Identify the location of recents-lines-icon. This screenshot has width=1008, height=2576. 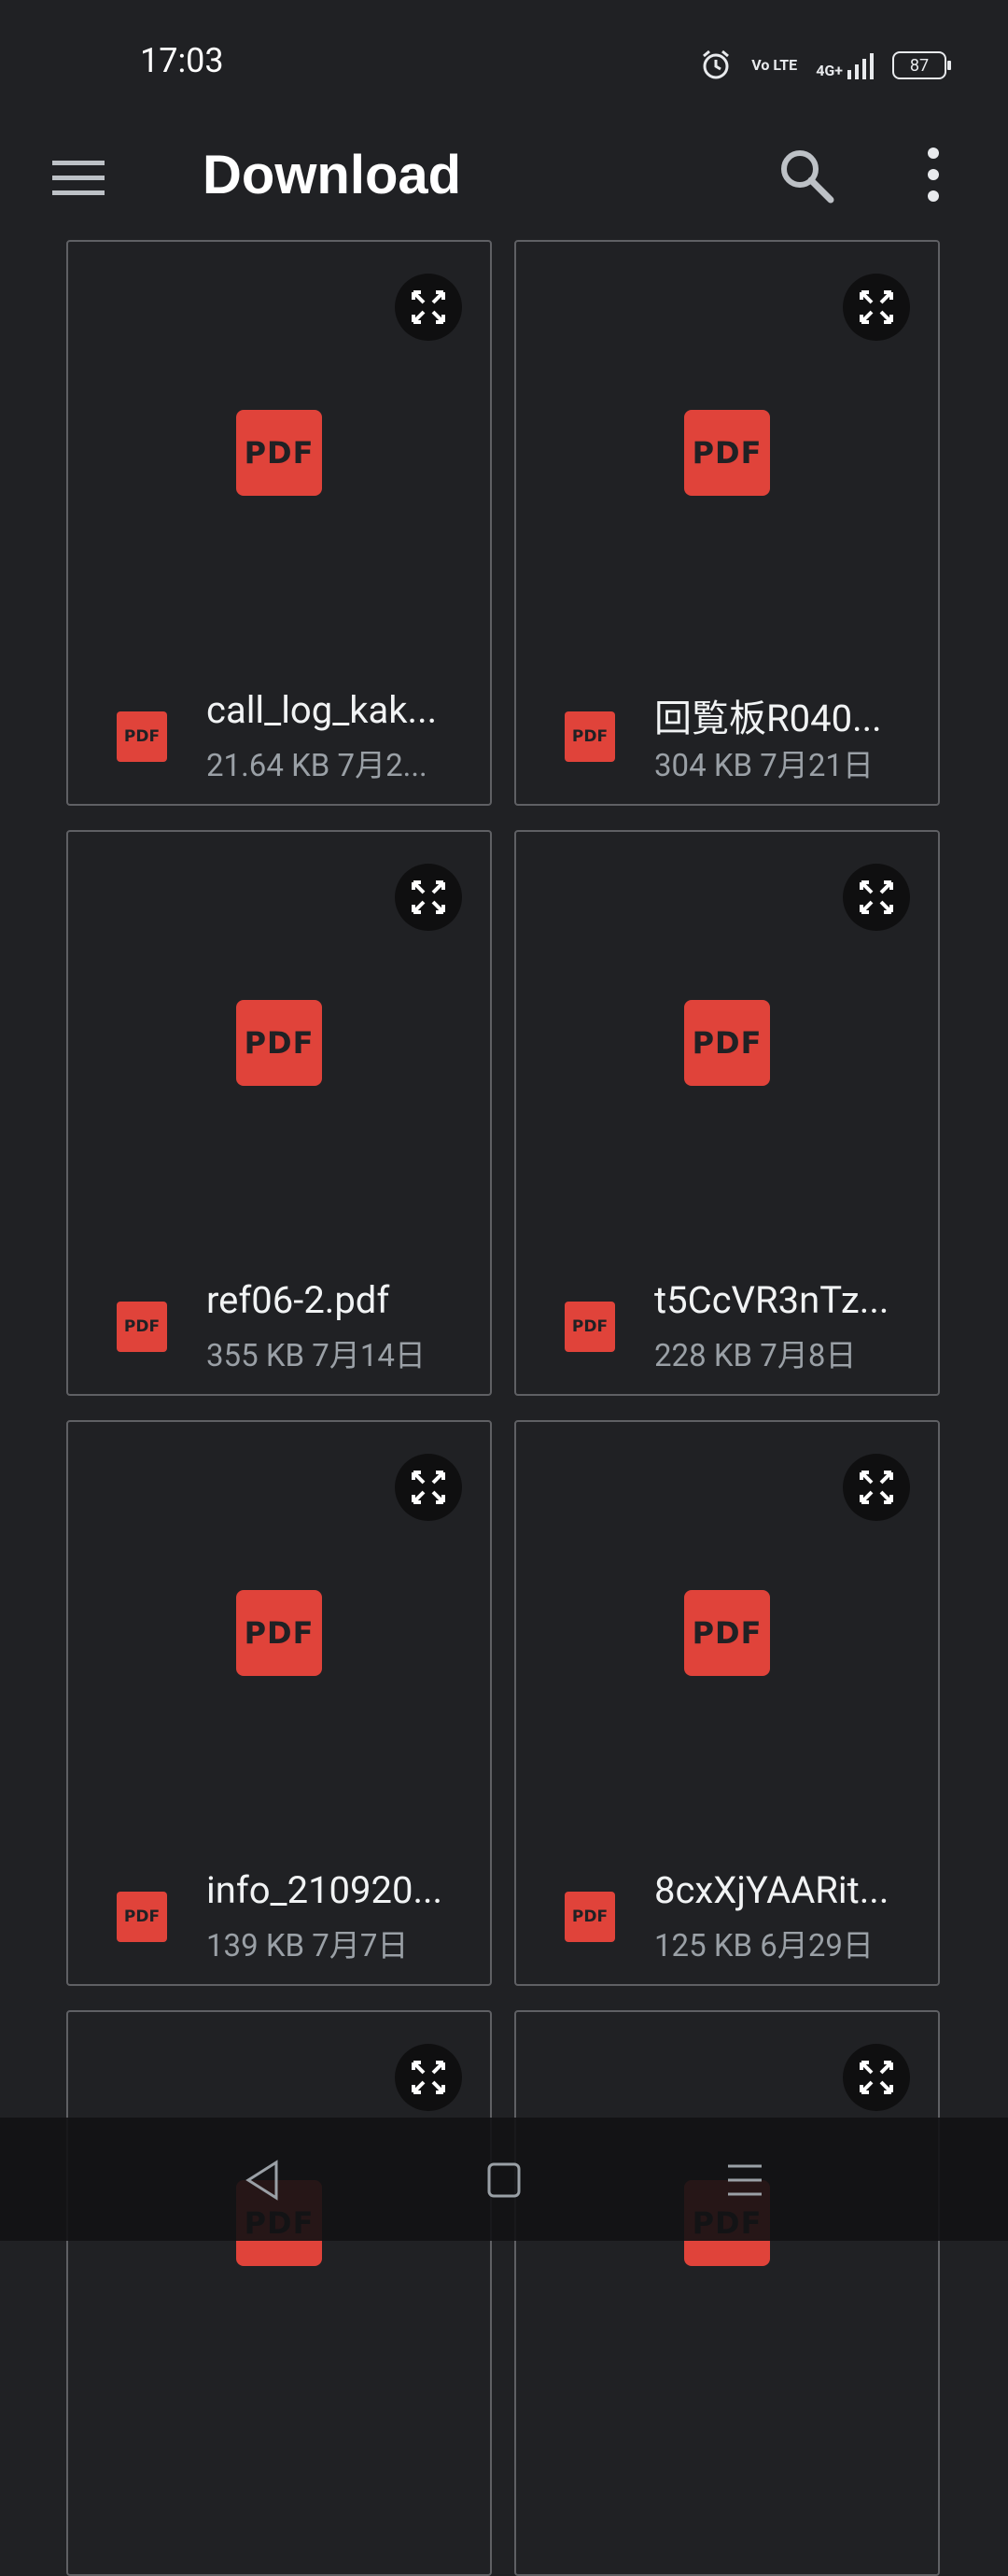
(745, 2180).